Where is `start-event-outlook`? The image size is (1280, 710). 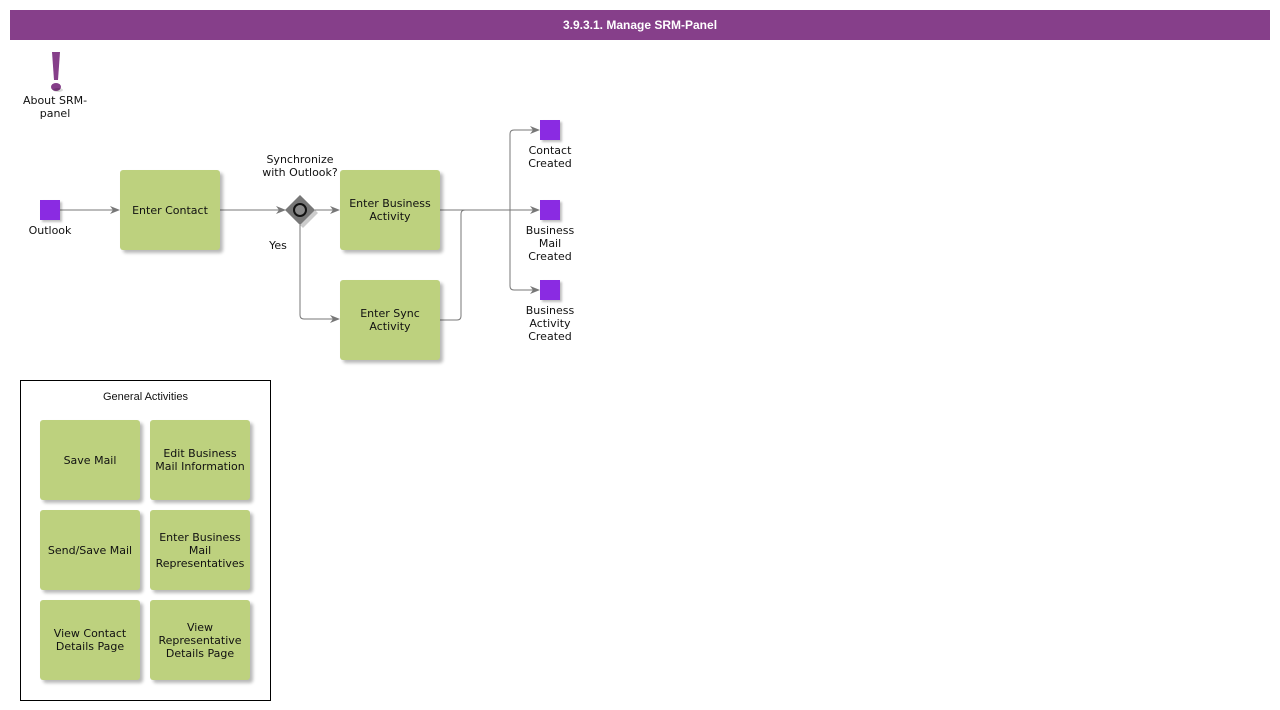 start-event-outlook is located at coordinates (50, 210).